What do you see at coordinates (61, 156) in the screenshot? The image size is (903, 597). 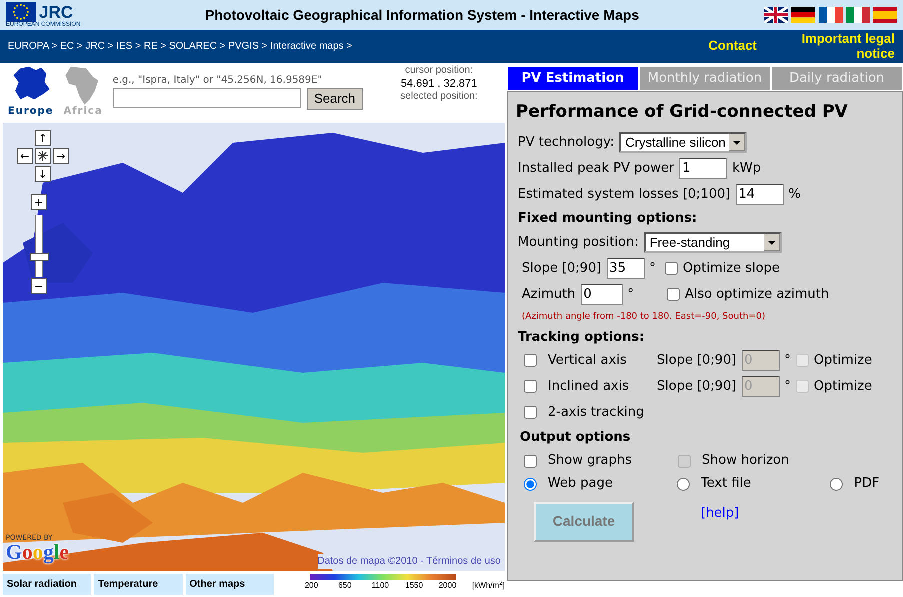 I see `pan-button: →` at bounding box center [61, 156].